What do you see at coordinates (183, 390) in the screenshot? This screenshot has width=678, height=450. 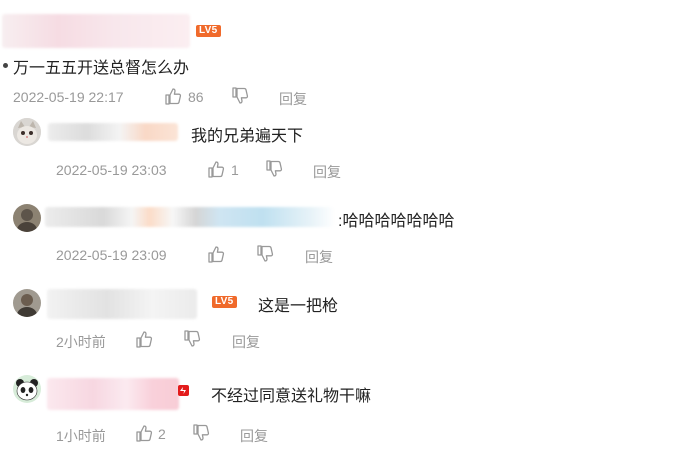 I see `red-badge-icon` at bounding box center [183, 390].